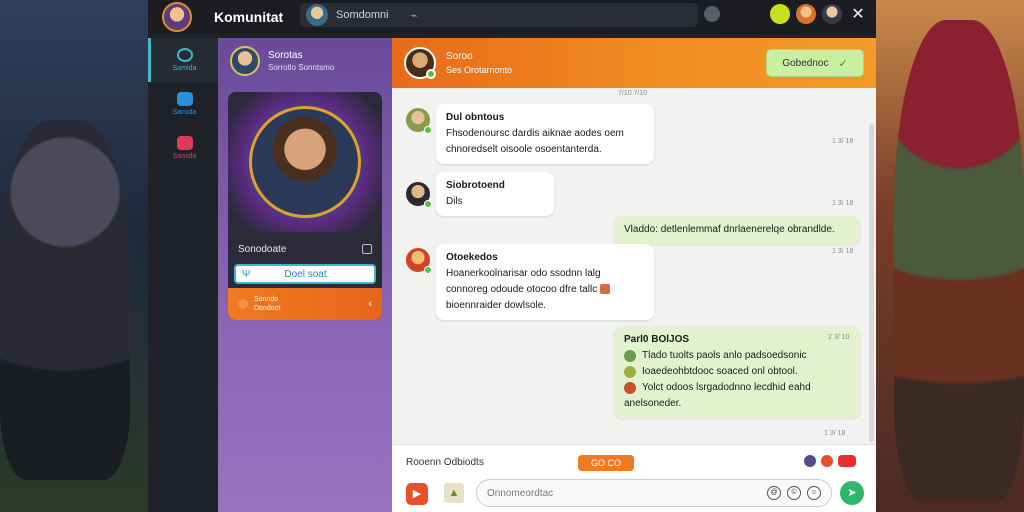 This screenshot has height=512, width=1024. What do you see at coordinates (245, 61) in the screenshot?
I see `panel-user-avatar` at bounding box center [245, 61].